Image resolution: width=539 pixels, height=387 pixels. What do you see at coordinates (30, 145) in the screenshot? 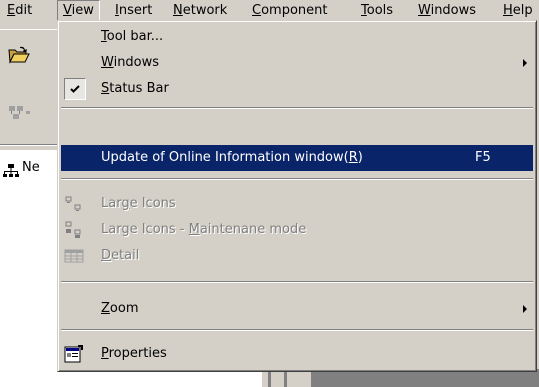
I see `toolbar-divider-highlight` at bounding box center [30, 145].